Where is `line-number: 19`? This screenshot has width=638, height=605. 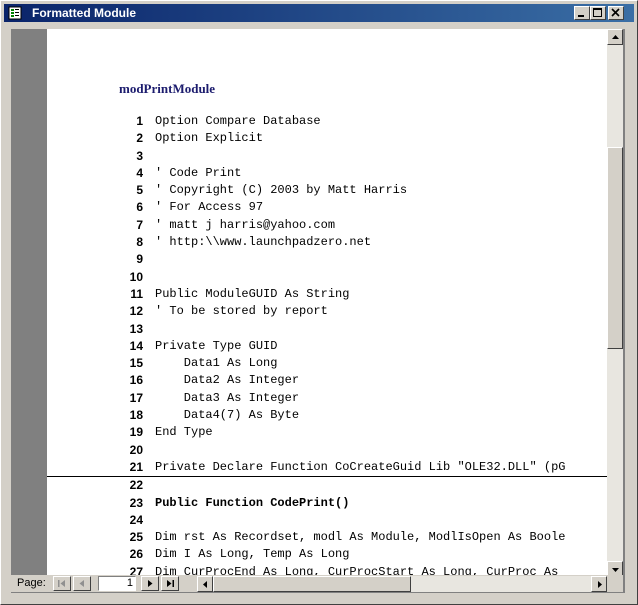
line-number: 19 is located at coordinates (136, 432).